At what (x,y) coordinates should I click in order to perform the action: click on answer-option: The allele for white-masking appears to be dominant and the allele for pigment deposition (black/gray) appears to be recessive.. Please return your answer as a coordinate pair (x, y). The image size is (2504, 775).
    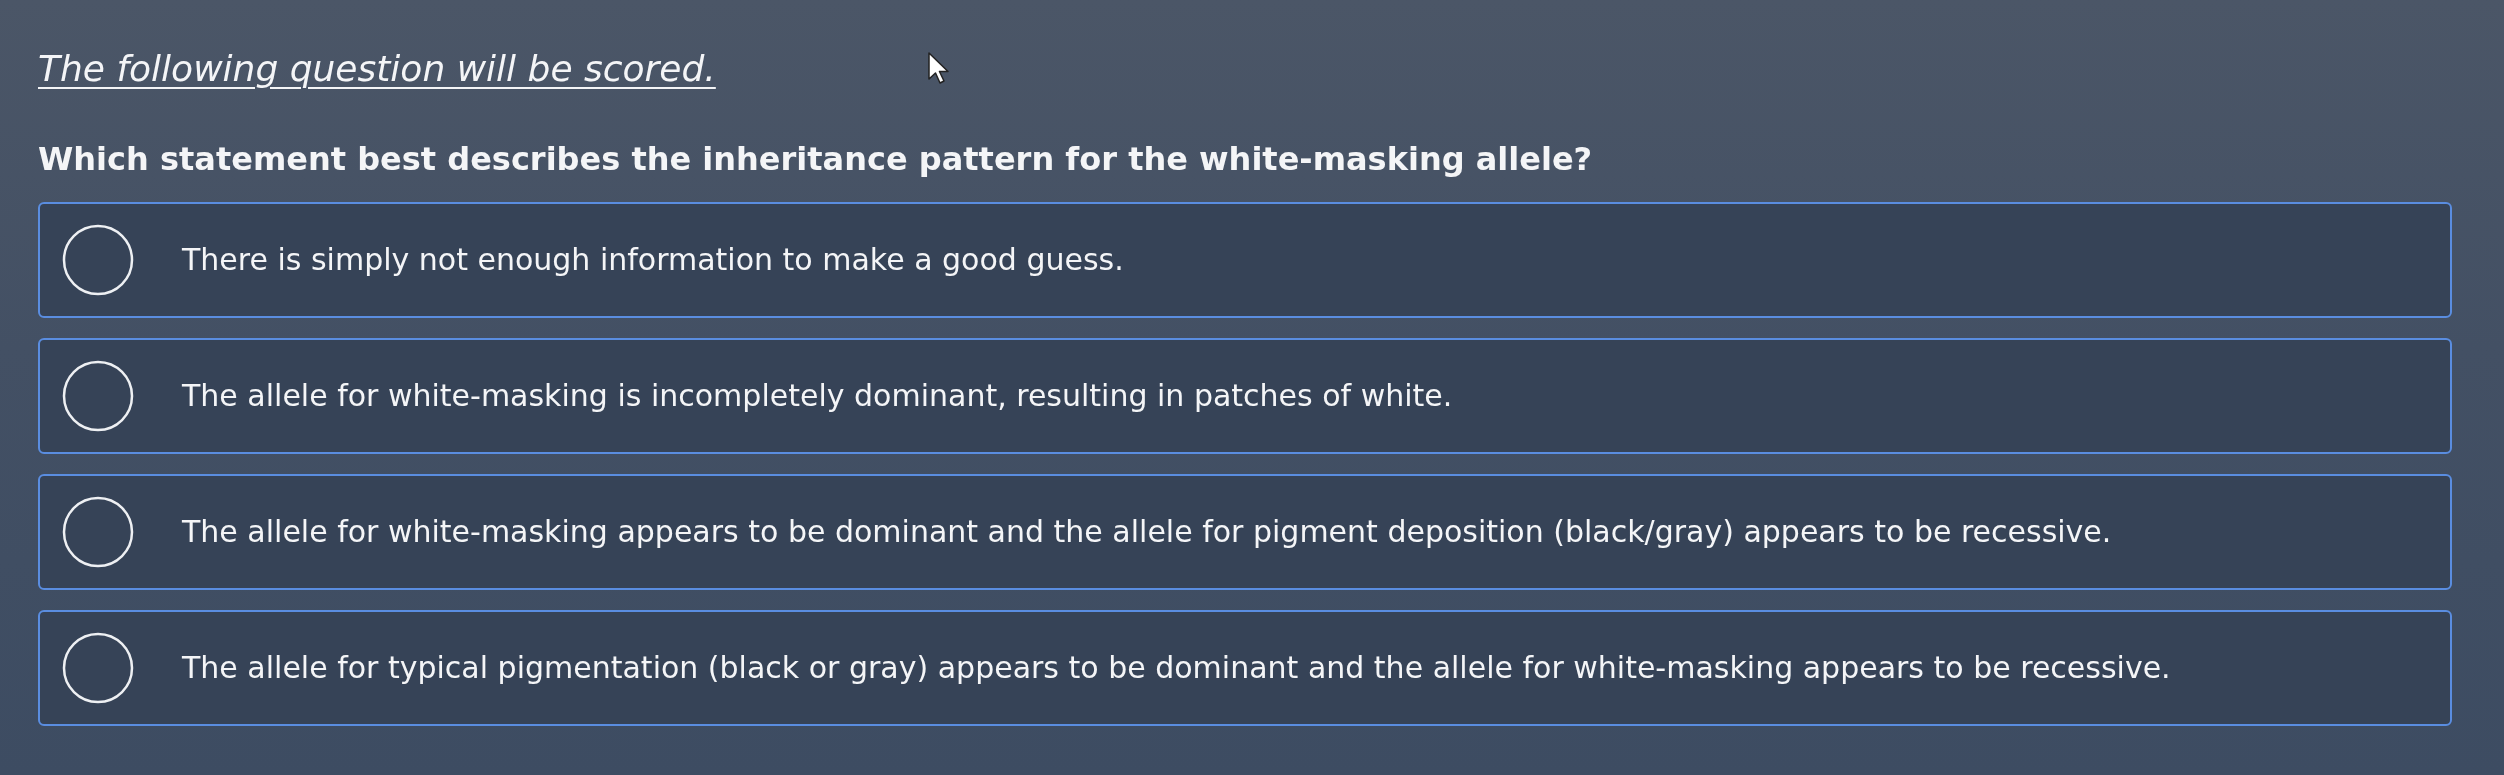
    Looking at the image, I should click on (1245, 532).